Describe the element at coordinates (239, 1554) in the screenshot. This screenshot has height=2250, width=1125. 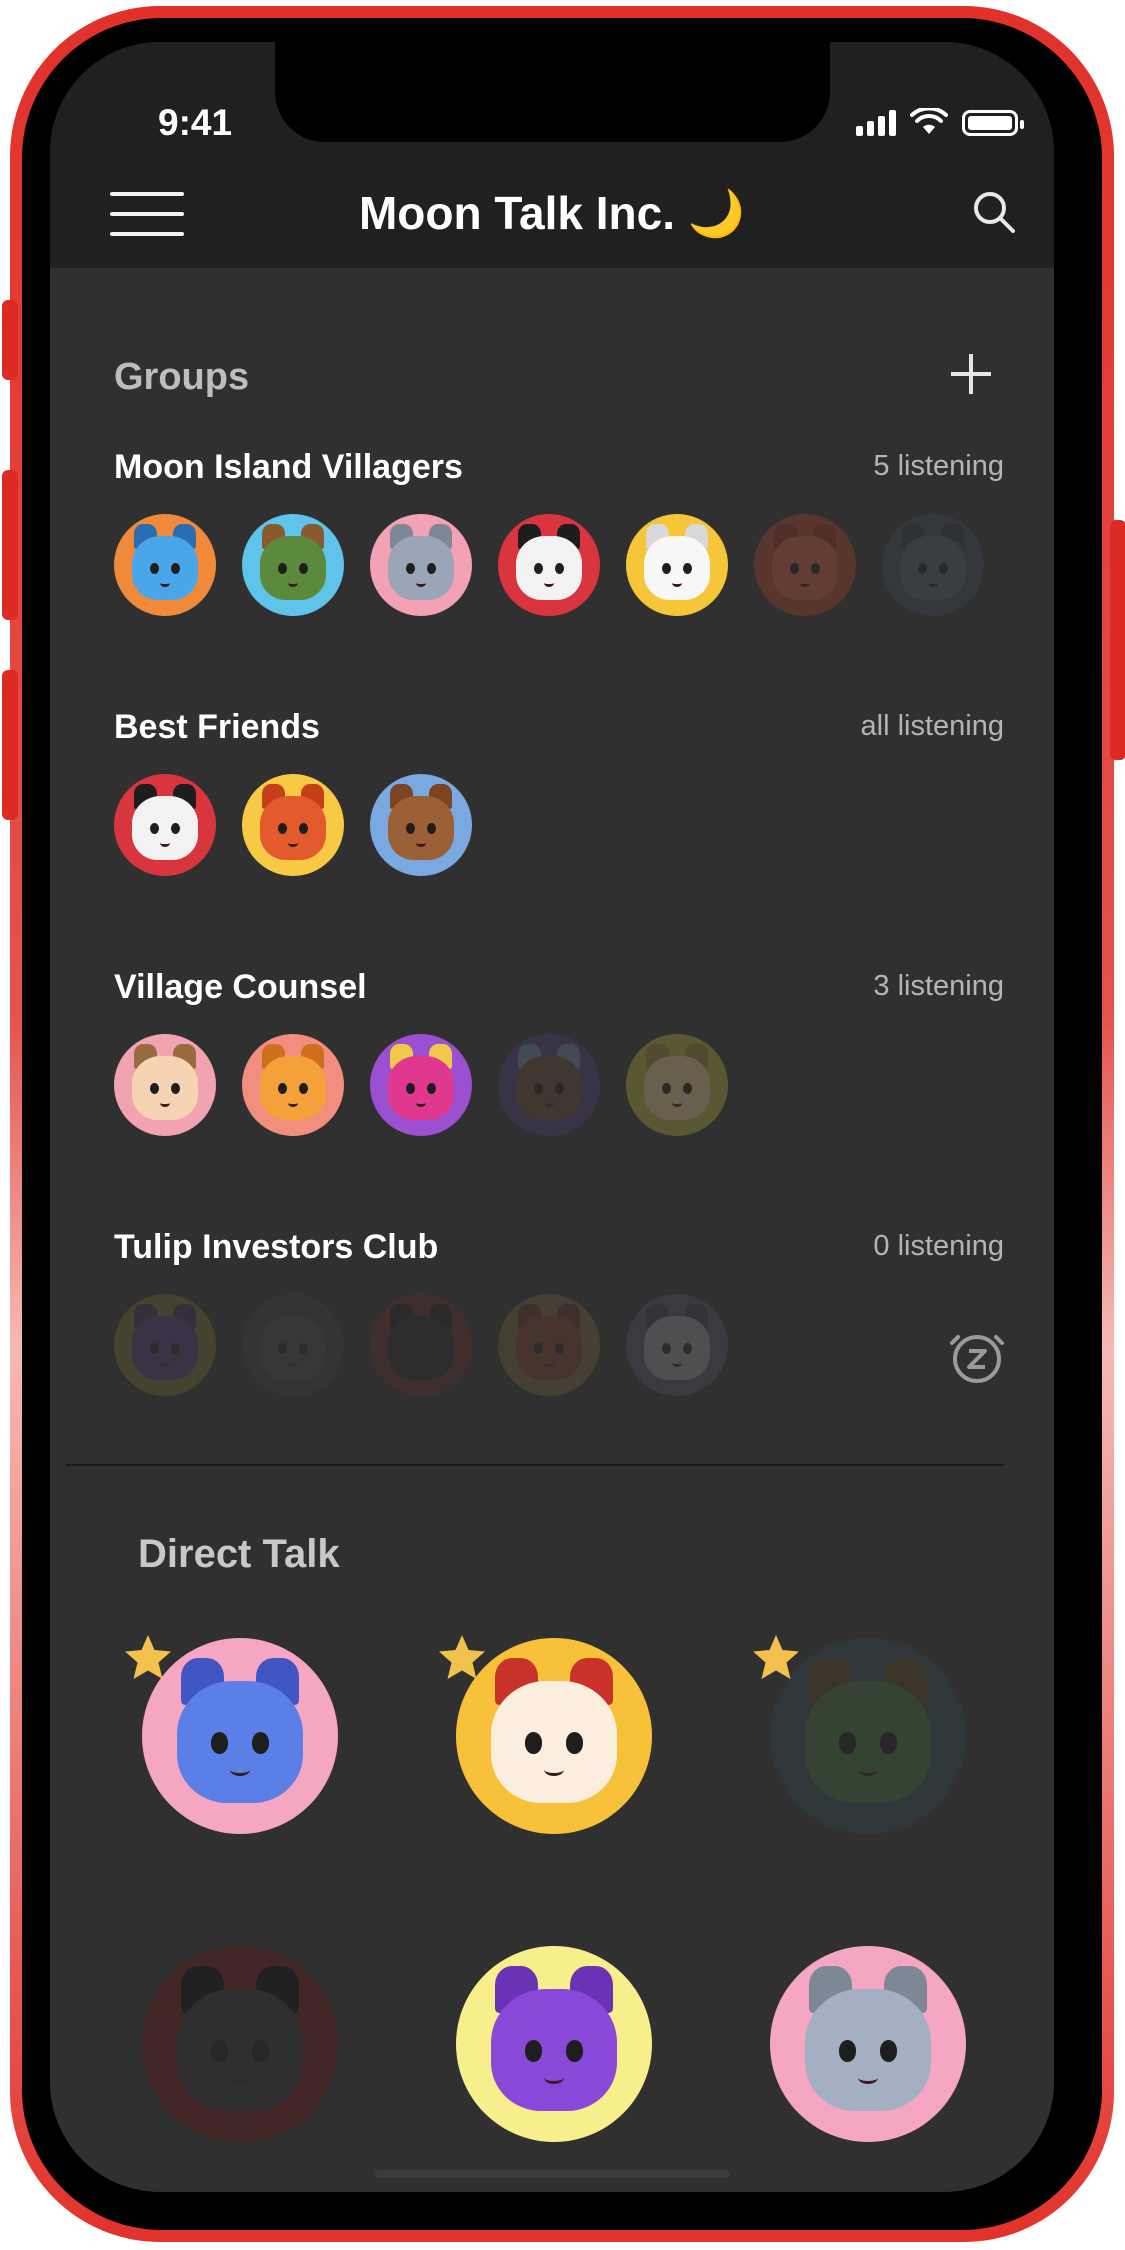
I see `direct-talk-title: Direct Talk` at that location.